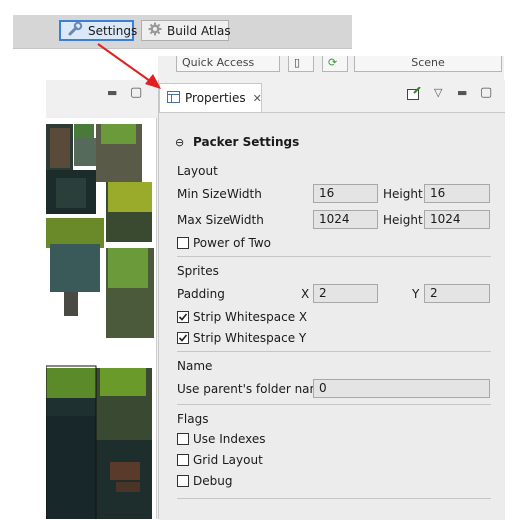 Image resolution: width=514 pixels, height=520 pixels. I want to click on section-title: Packer Settings, so click(246, 142).